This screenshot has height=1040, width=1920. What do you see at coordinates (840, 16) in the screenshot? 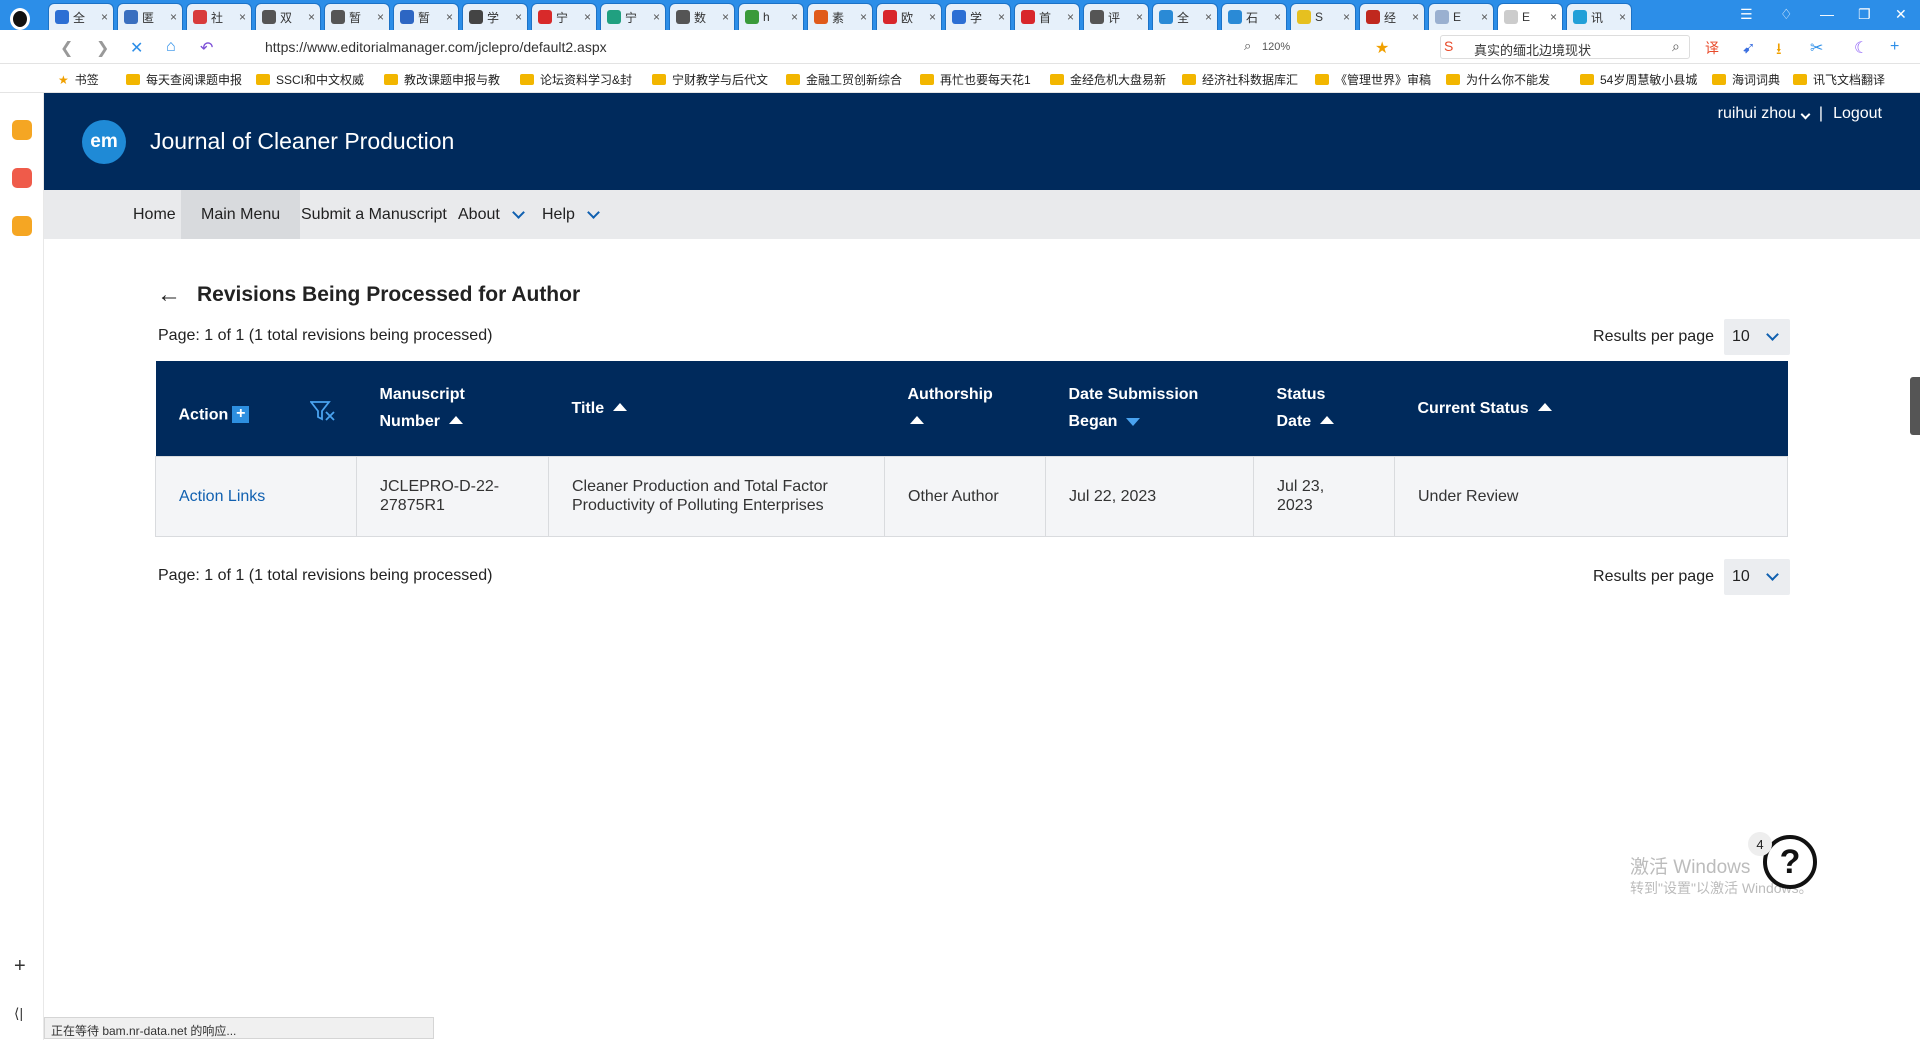
I see `browser-tab: 素 ×` at bounding box center [840, 16].